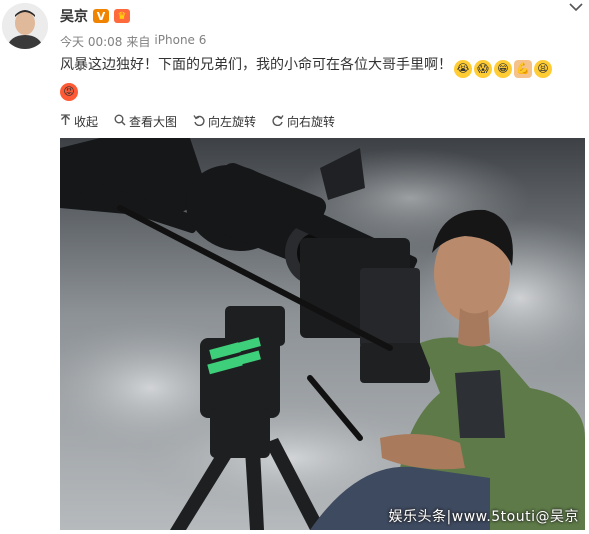 The height and width of the screenshot is (534, 589). Describe the element at coordinates (153, 121) in the screenshot. I see `view-large-label: 查看大图` at that location.